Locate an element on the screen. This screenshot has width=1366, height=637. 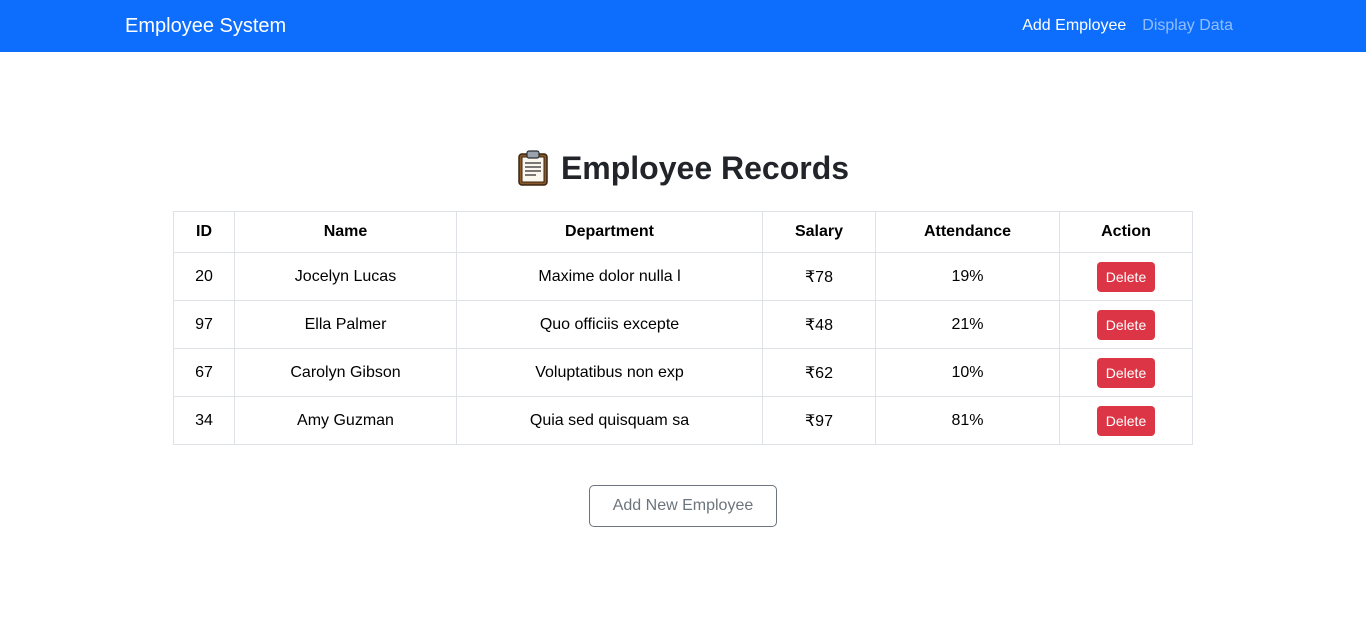
cell-salary: ₹48 is located at coordinates (819, 324).